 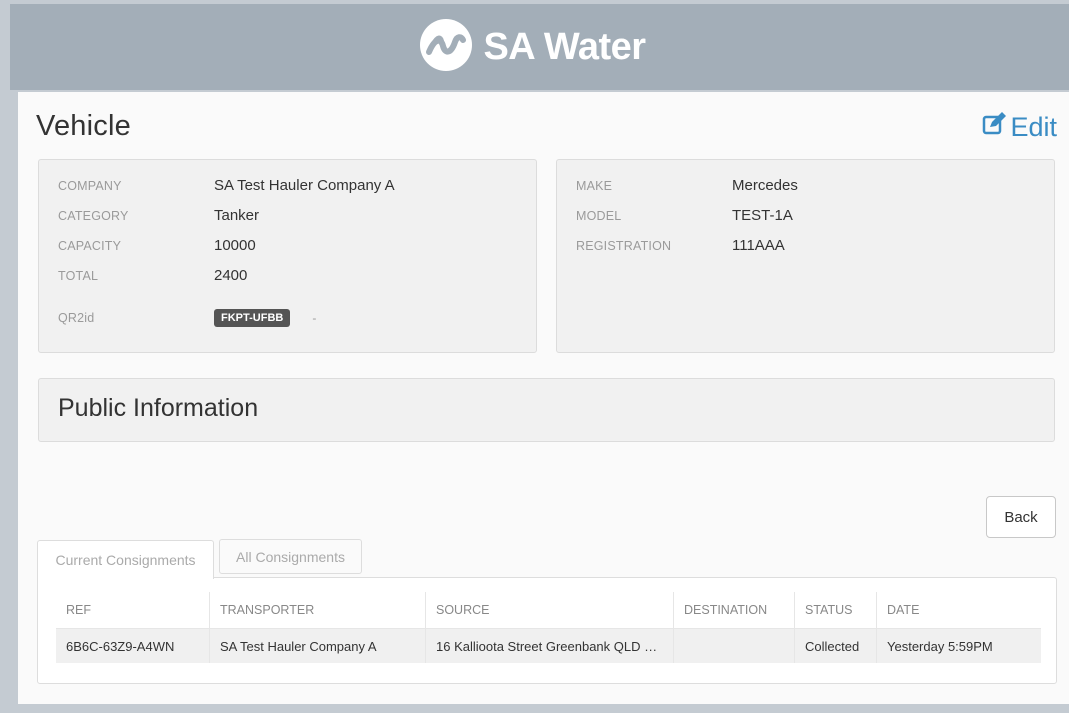 I want to click on detail-label: CAPACITY, so click(x=90, y=245).